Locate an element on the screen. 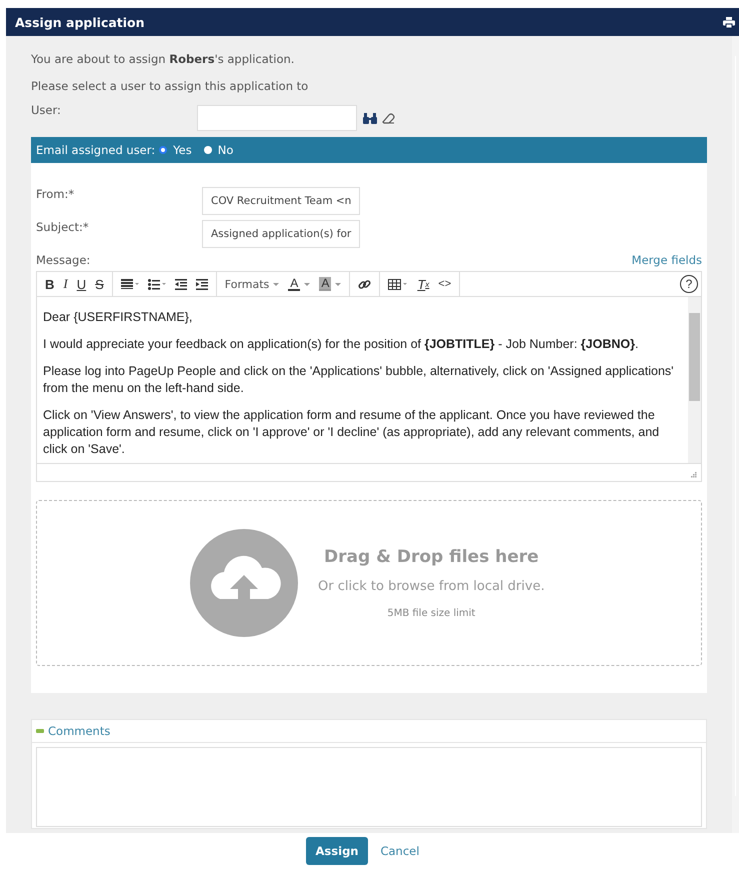 This screenshot has width=739, height=869. formats-dropdown: Formats is located at coordinates (252, 284).